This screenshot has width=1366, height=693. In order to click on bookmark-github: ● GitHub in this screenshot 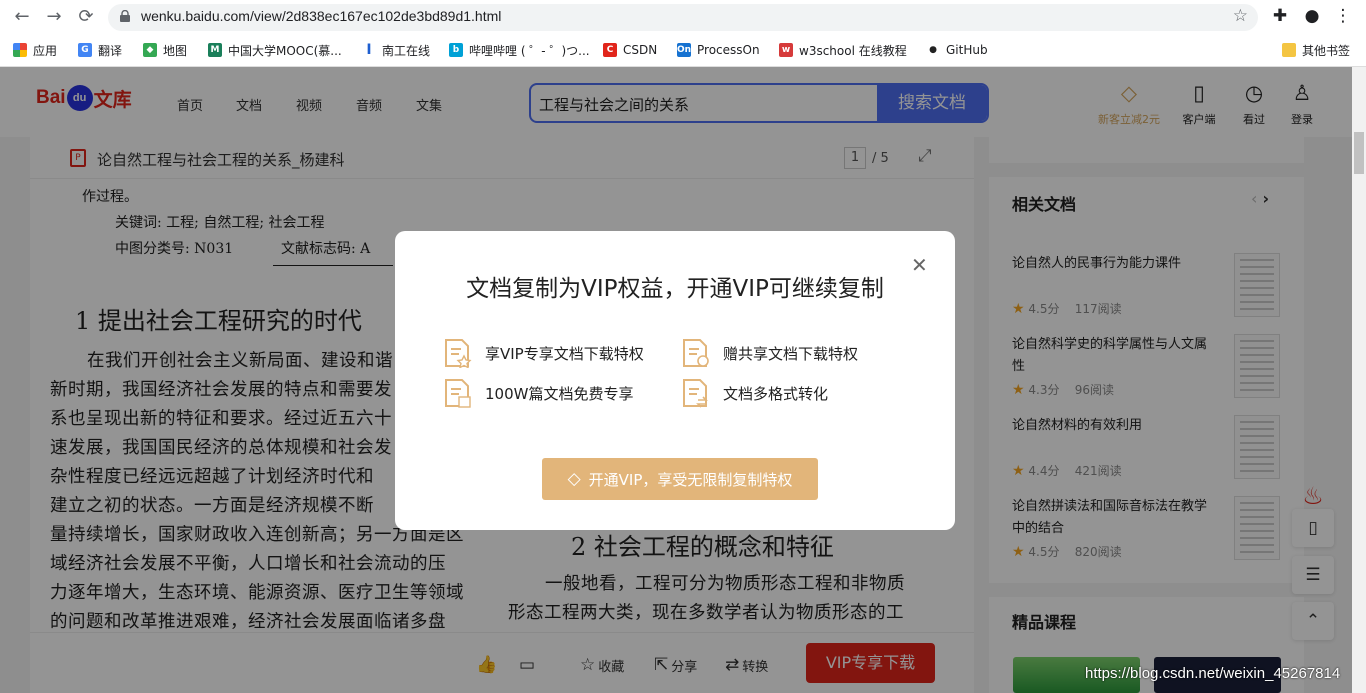, I will do `click(957, 50)`.